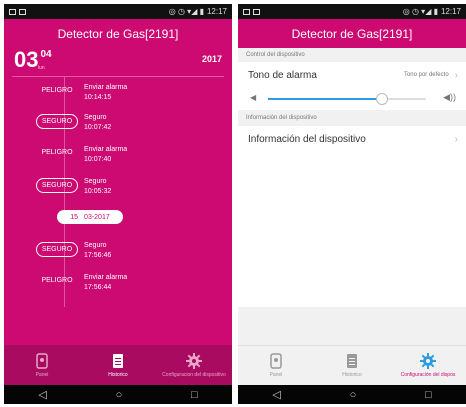 This screenshot has width=466, height=407. Describe the element at coordinates (98, 159) in the screenshot. I see `event-time: 10:07:40` at that location.